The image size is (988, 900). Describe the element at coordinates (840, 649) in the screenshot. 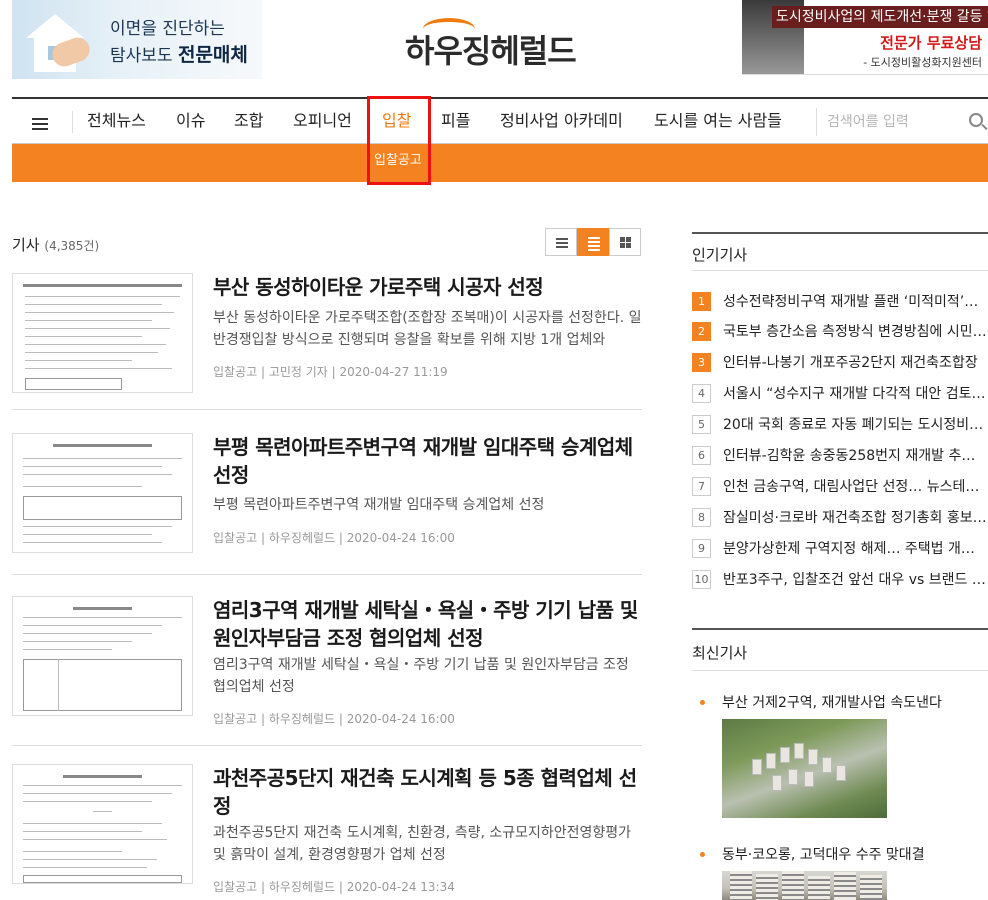

I see `latest-section-header: 최신기사` at that location.